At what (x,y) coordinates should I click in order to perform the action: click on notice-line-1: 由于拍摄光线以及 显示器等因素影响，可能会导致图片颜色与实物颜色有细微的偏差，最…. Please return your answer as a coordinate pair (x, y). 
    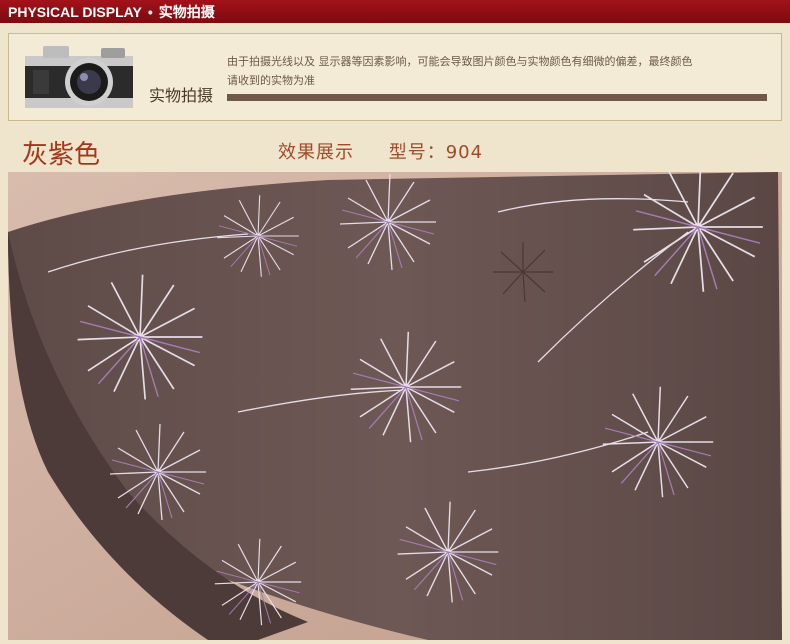
    Looking at the image, I should click on (460, 61).